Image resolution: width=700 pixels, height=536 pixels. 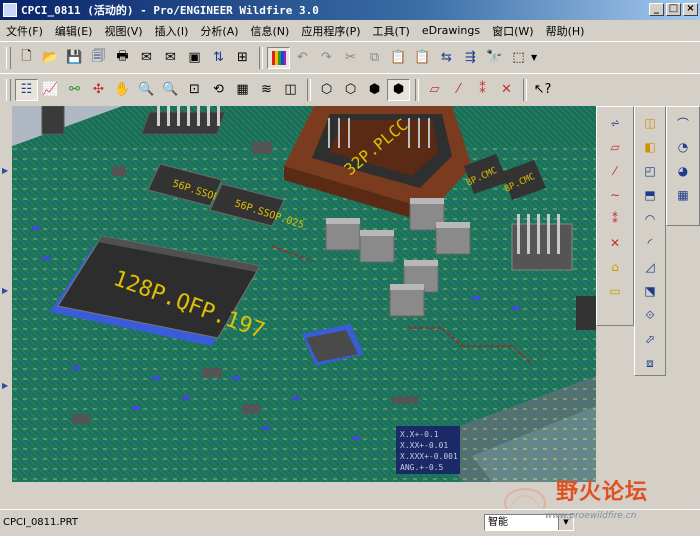 What do you see at coordinates (615, 243) in the screenshot?
I see `coord-system-icon: ✕` at bounding box center [615, 243].